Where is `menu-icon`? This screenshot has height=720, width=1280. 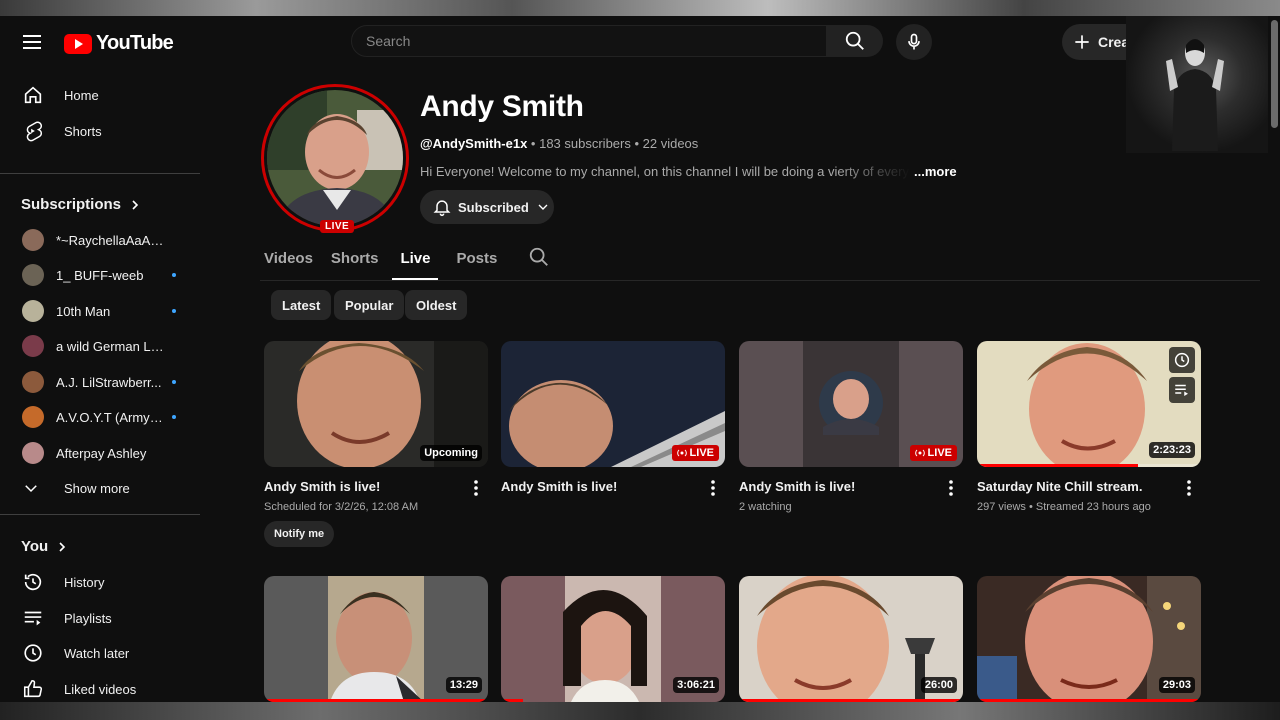 menu-icon is located at coordinates (32, 42).